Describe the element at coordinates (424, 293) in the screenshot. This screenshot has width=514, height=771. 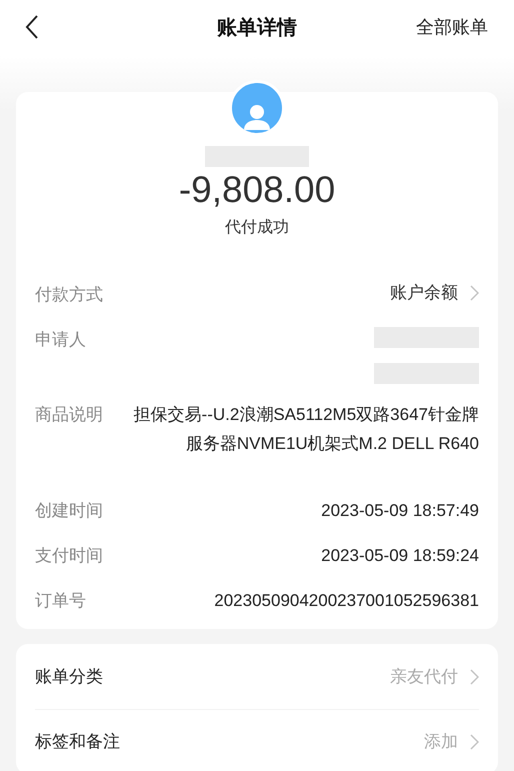
I see `detail-value: 账户余额` at that location.